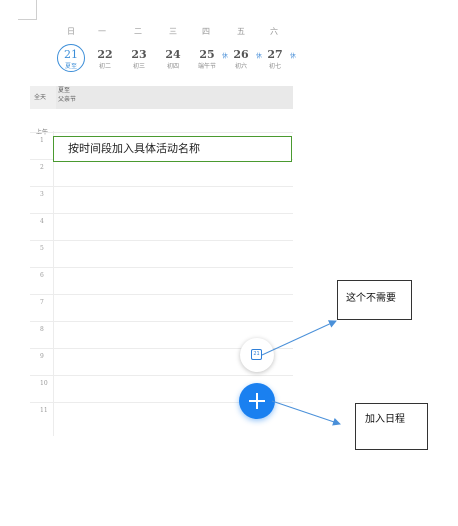 This screenshot has width=458, height=526. What do you see at coordinates (44, 383) in the screenshot?
I see `hour-label: 10` at bounding box center [44, 383].